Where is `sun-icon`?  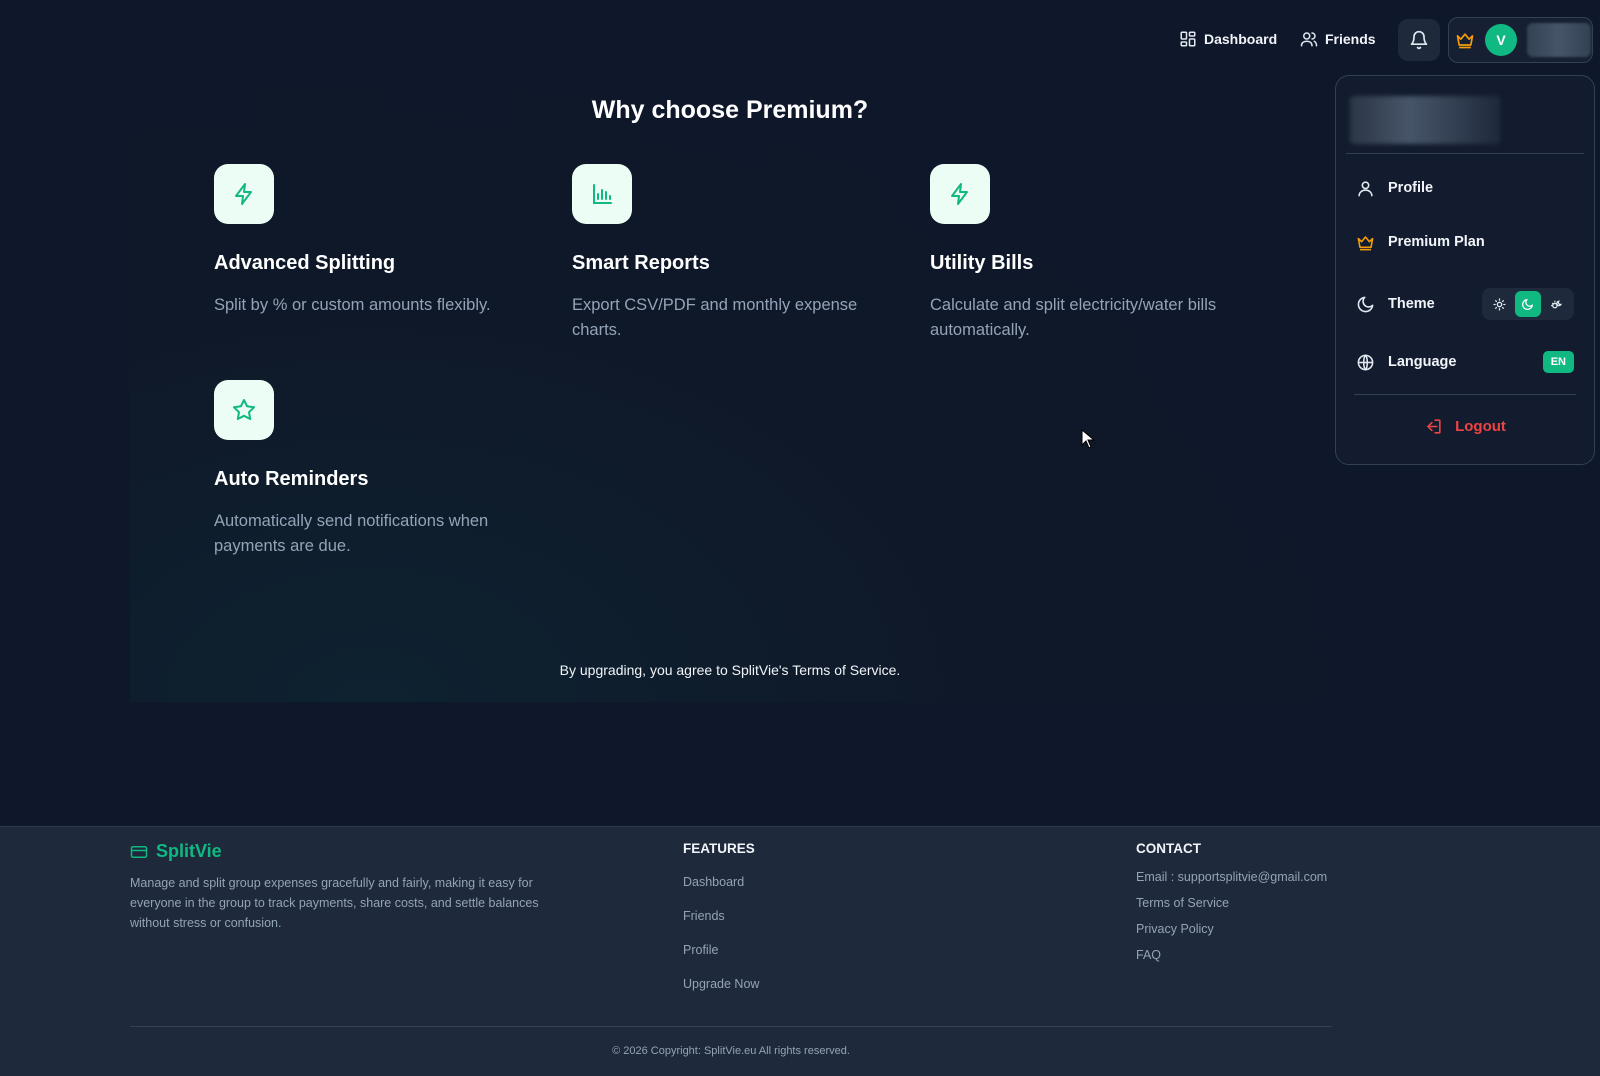
sun-icon is located at coordinates (1499, 304).